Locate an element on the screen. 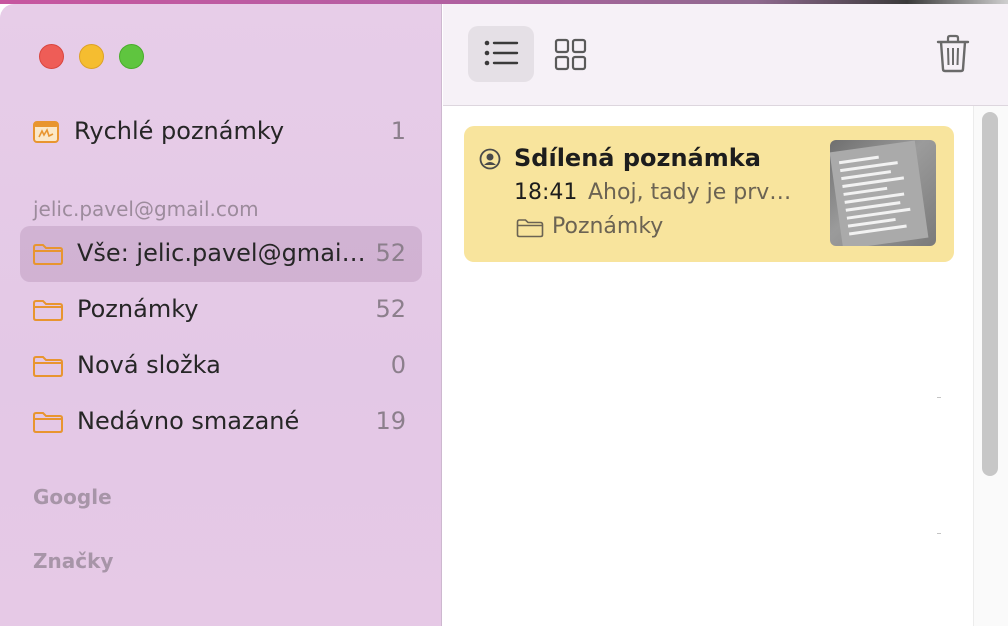 The height and width of the screenshot is (626, 1008). toolbar is located at coordinates (725, 55).